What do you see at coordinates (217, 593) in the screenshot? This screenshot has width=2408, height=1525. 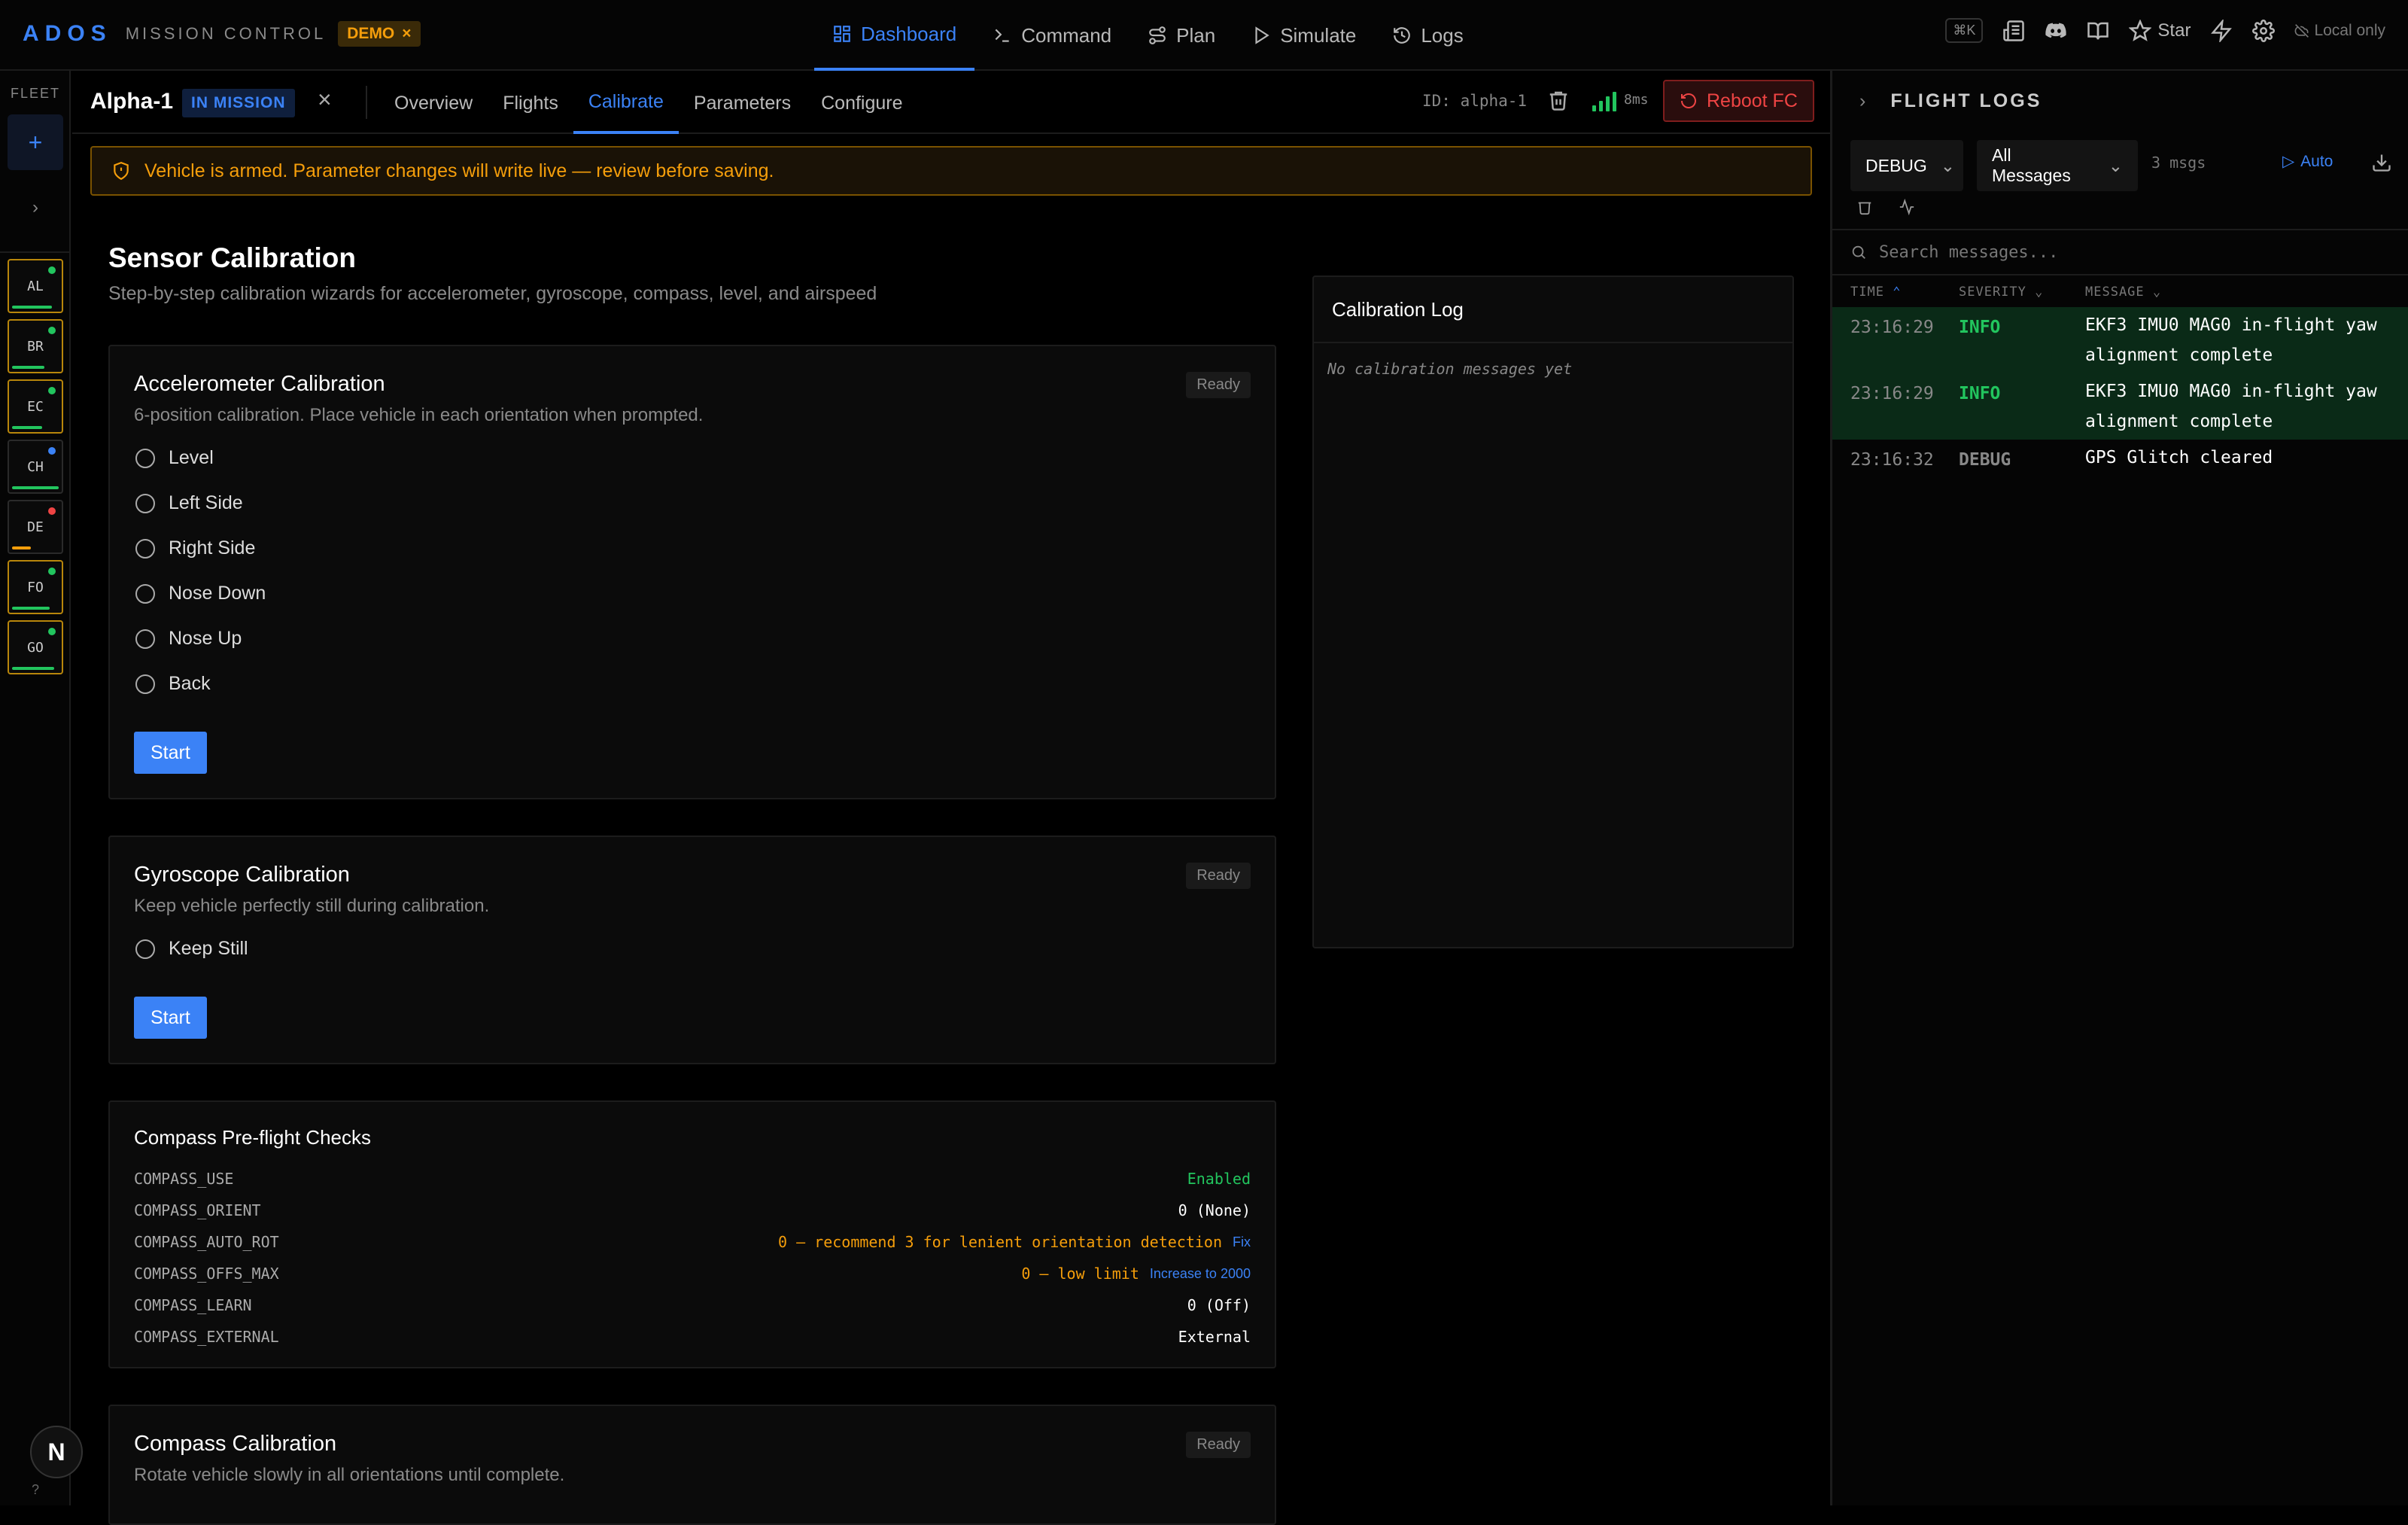 I see `position-label: Nose Down` at bounding box center [217, 593].